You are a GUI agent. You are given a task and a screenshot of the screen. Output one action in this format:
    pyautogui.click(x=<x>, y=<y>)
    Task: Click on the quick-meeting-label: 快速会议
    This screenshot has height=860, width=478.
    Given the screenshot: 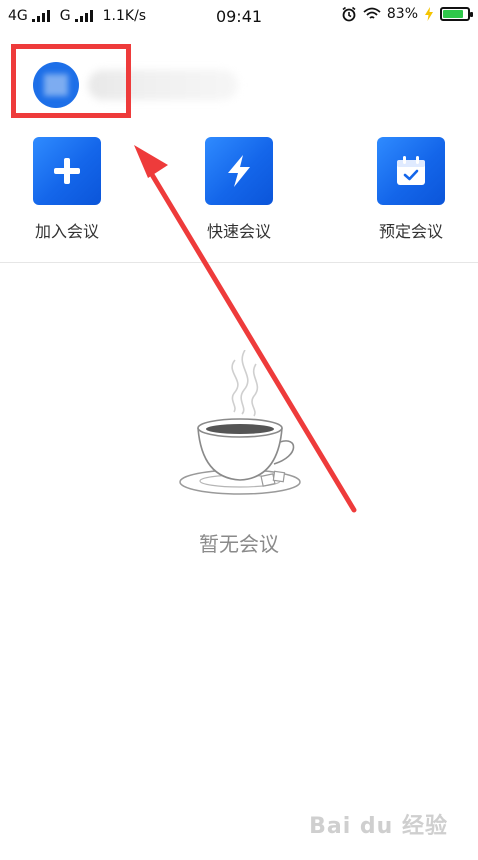 What is the action you would take?
    pyautogui.click(x=238, y=231)
    